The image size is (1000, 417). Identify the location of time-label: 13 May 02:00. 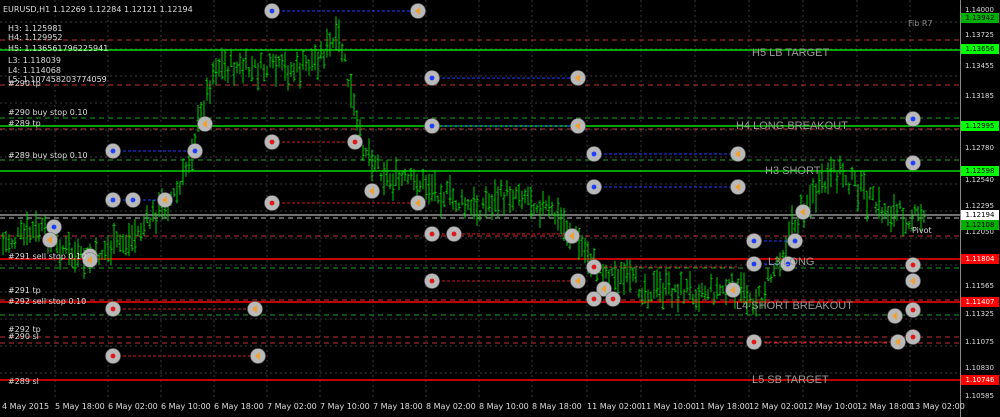
(937, 406).